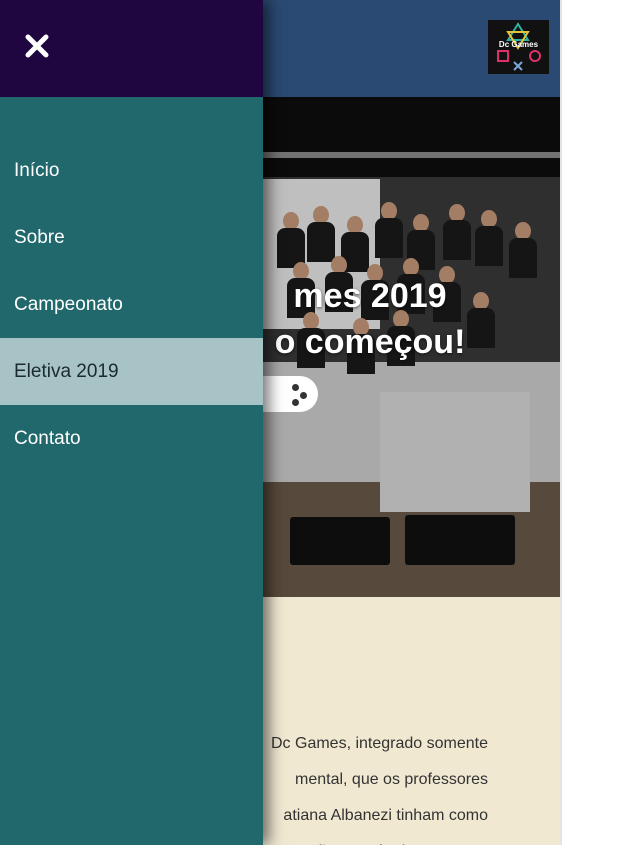 This screenshot has width=625, height=845. Describe the element at coordinates (519, 44) in the screenshot. I see `logo-text: Dc Games` at that location.